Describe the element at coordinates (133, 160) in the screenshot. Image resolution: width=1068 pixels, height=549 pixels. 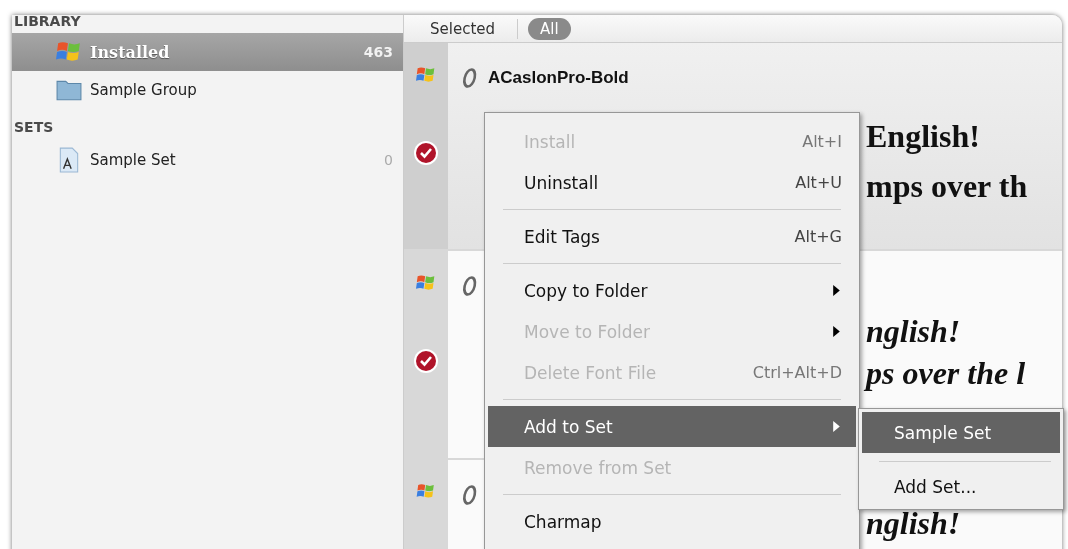
I see `item-label: Sample Set` at that location.